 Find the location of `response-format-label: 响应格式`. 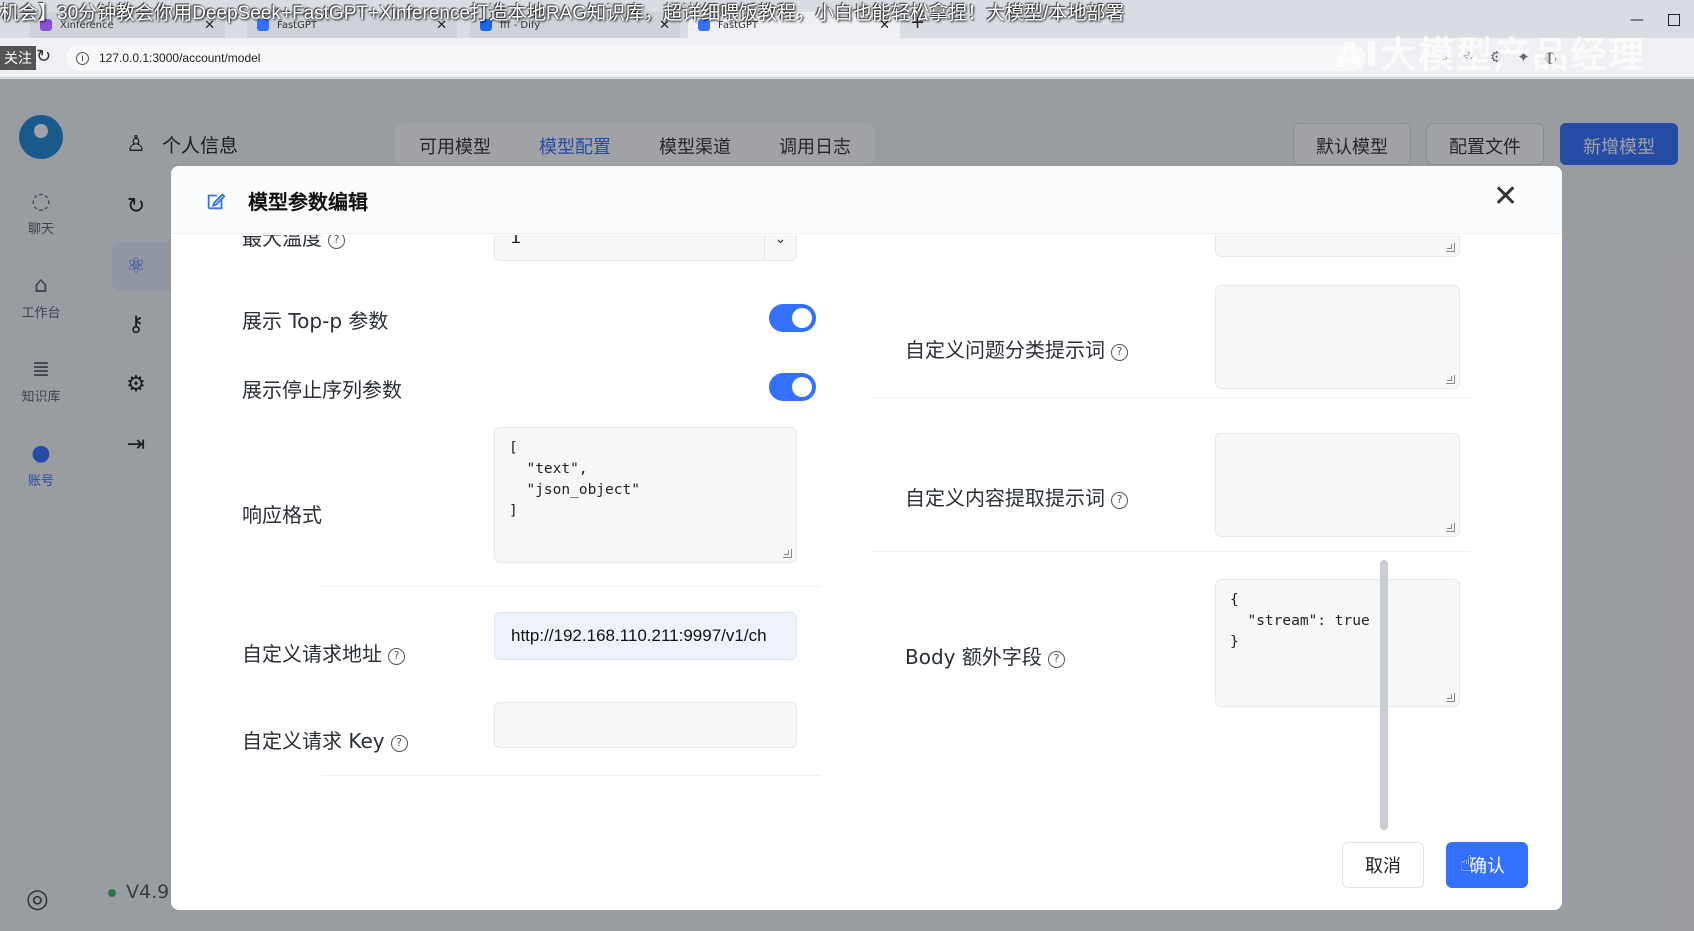

response-format-label: 响应格式 is located at coordinates (282, 515).